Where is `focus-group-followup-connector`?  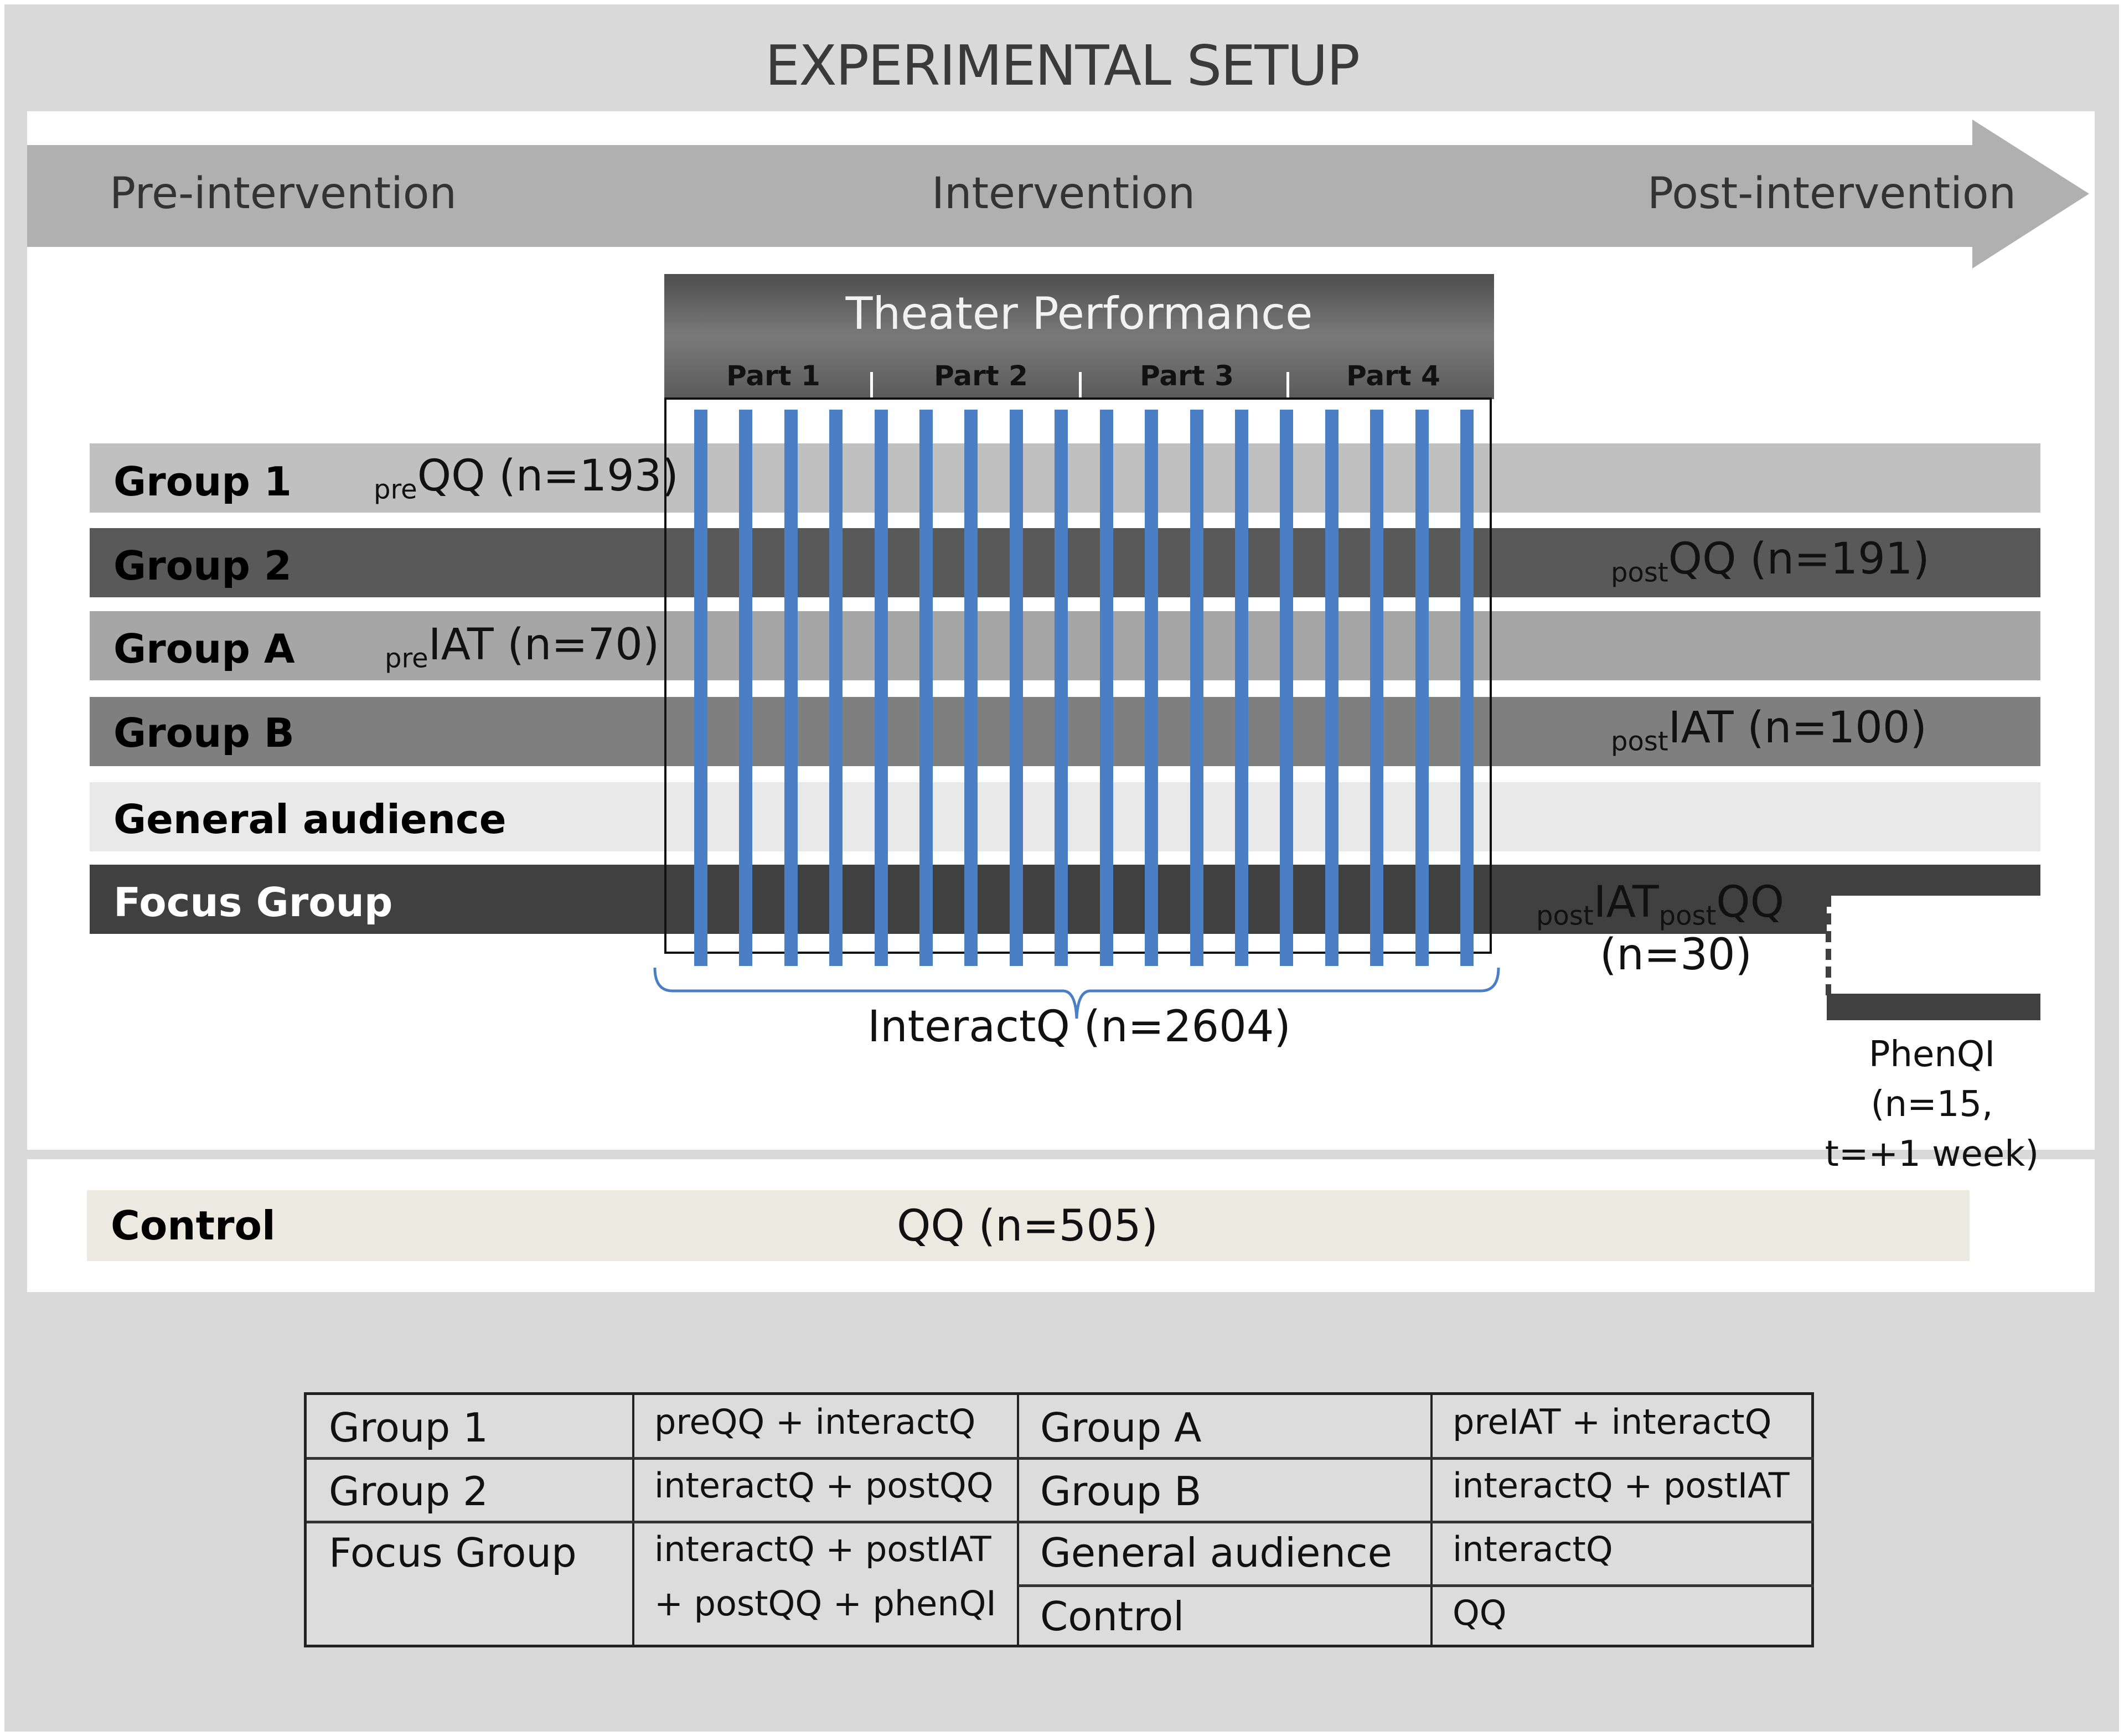
focus-group-followup-connector is located at coordinates (1828, 945).